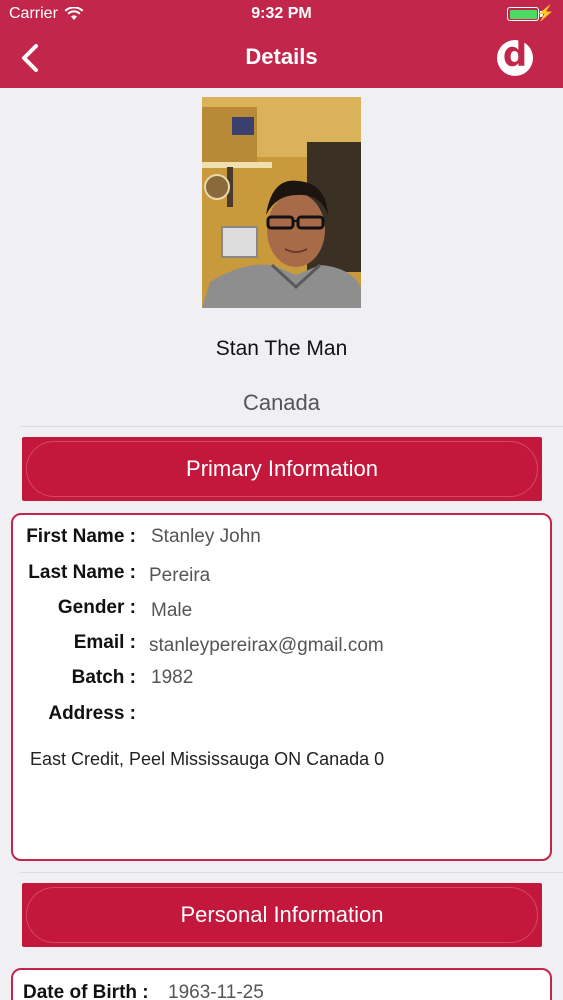 This screenshot has height=1000, width=563. What do you see at coordinates (281, 348) in the screenshot?
I see `profile-name: Stan The Man` at bounding box center [281, 348].